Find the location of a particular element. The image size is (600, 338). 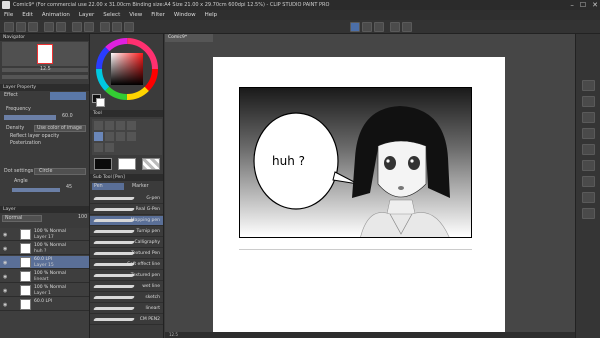

layer-name: Layer 17 is located at coordinates (44, 237).